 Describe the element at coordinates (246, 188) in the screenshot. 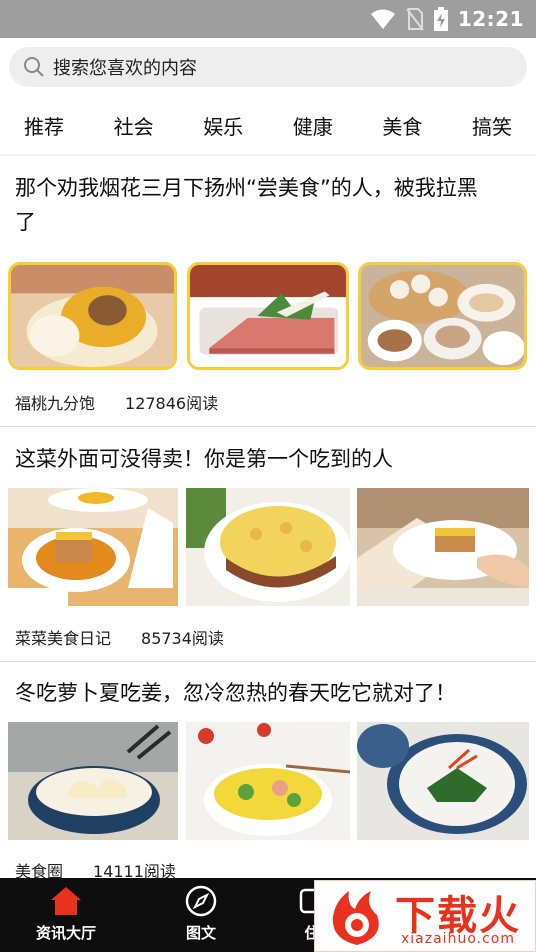

I see `article-title-line1: 那个劝我烟花三月下扬州“尝美食”的人，被我拉黑` at that location.